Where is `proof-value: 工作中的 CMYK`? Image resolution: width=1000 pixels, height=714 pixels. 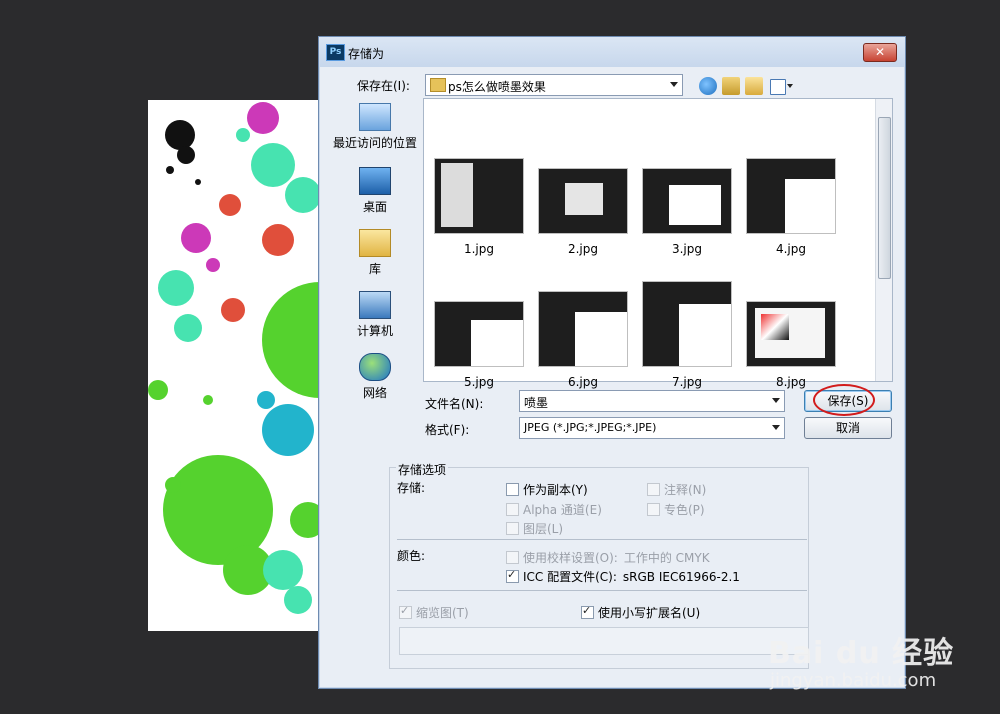 proof-value: 工作中的 CMYK is located at coordinates (666, 558).